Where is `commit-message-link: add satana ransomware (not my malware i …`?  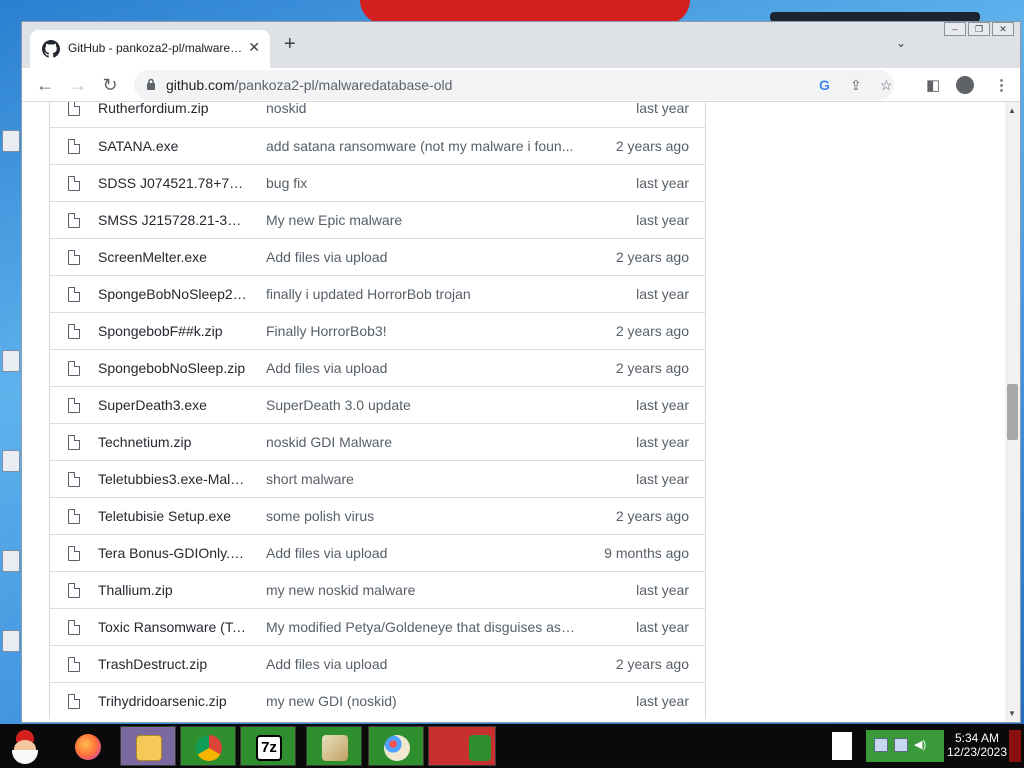
commit-message-link: add satana ransomware (not my malware i … is located at coordinates (421, 146).